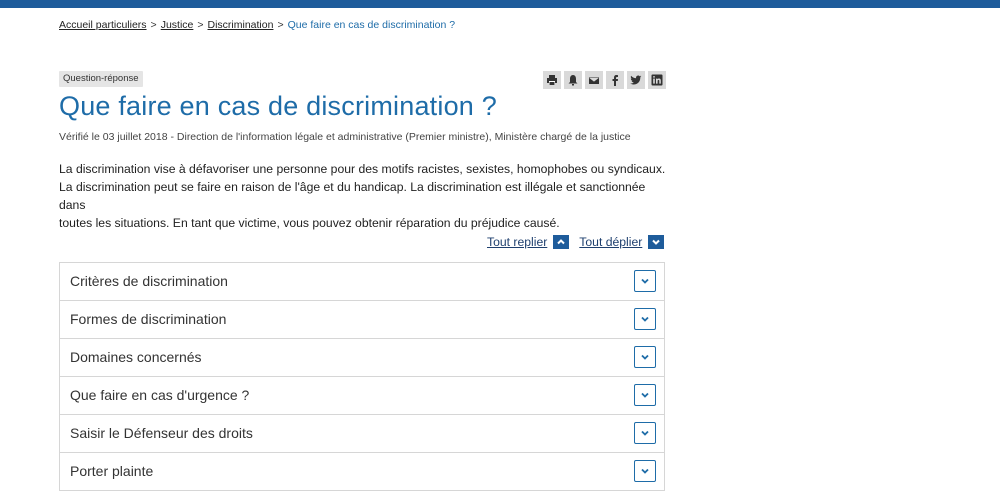  What do you see at coordinates (160, 395) in the screenshot?
I see `accordion-item-label: Que faire en cas d'urgence ?` at bounding box center [160, 395].